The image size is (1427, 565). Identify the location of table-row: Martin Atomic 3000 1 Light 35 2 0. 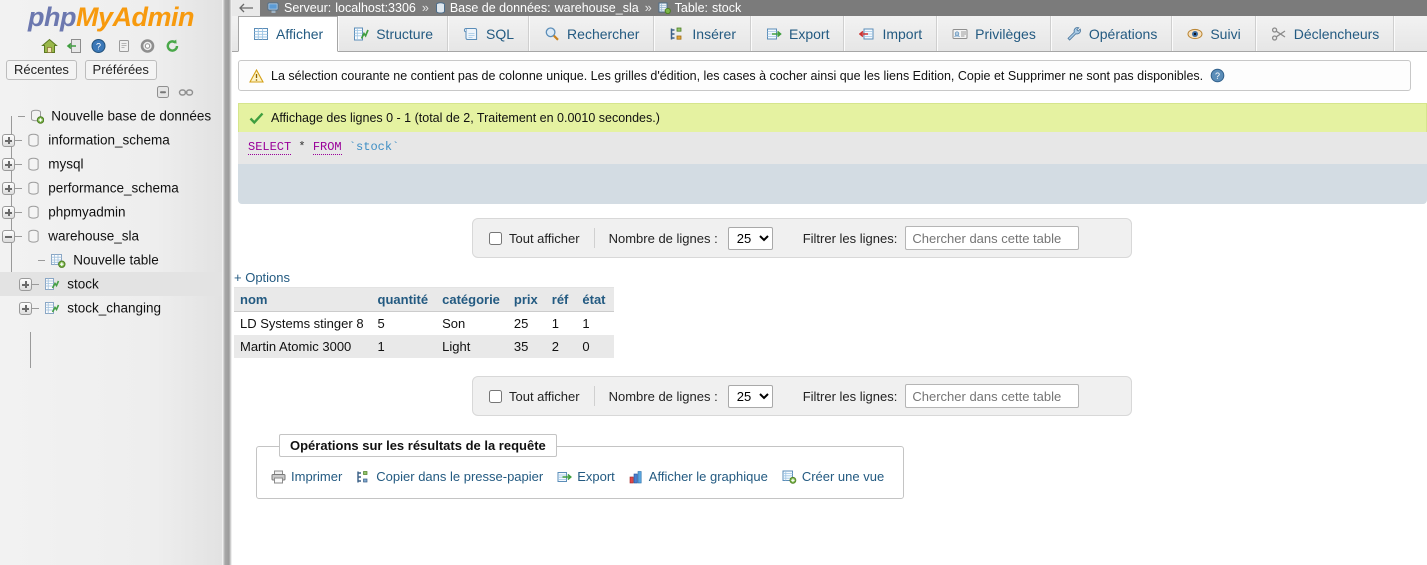
(424, 346).